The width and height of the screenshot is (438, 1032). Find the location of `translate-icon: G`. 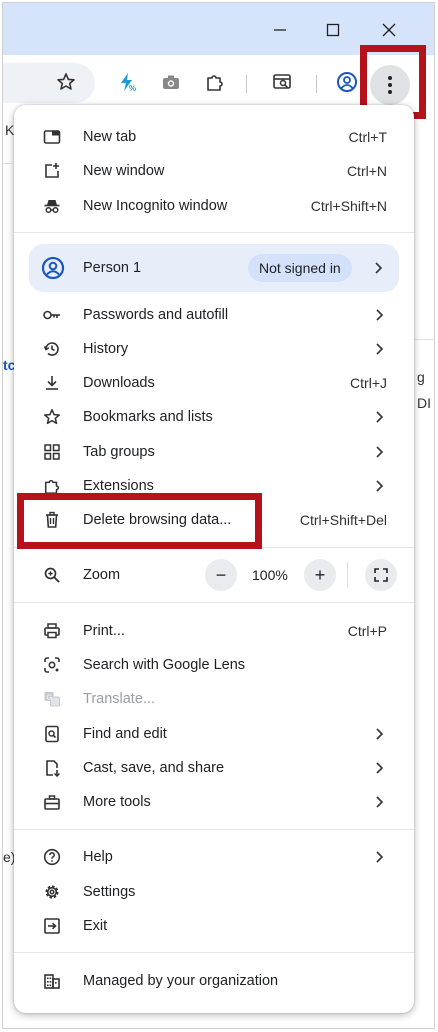

translate-icon: G is located at coordinates (52, 699).